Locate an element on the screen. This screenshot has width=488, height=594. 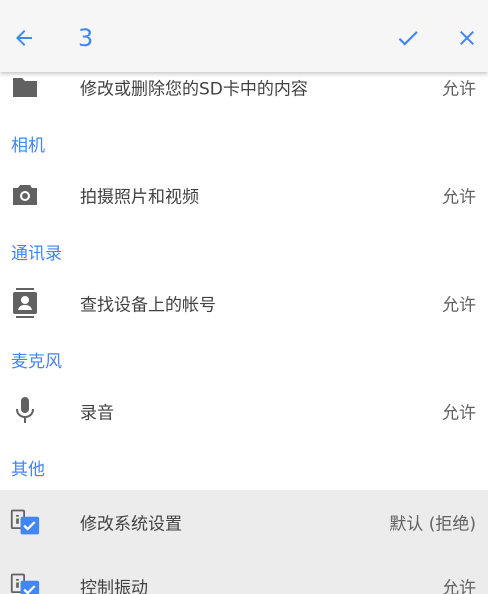
section-header-microphone: 麦克风 is located at coordinates (244, 357).